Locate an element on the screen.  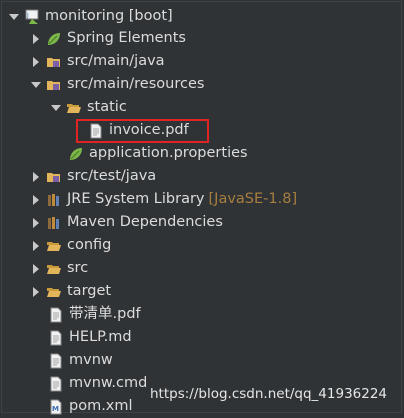
tree-item-label: mvnw.cmd is located at coordinates (108, 383).